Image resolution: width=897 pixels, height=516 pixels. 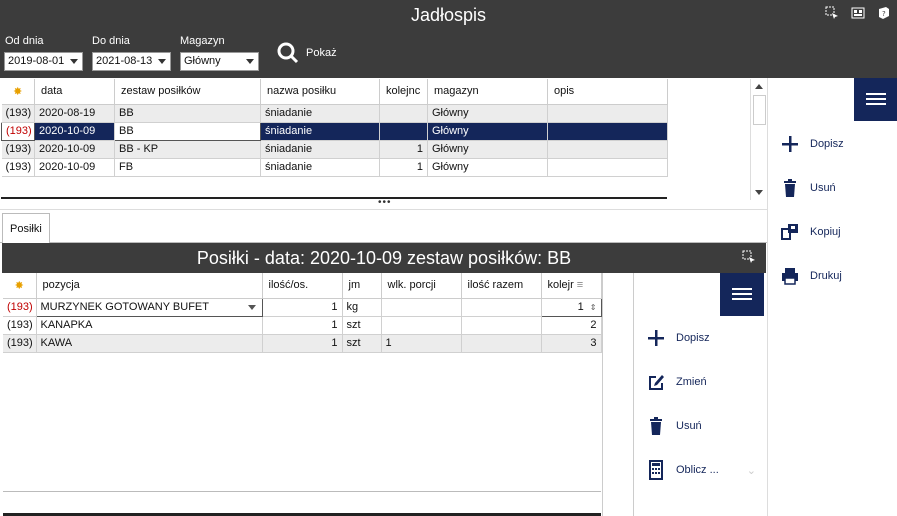 I want to click on plus-icon, so click(x=790, y=144).